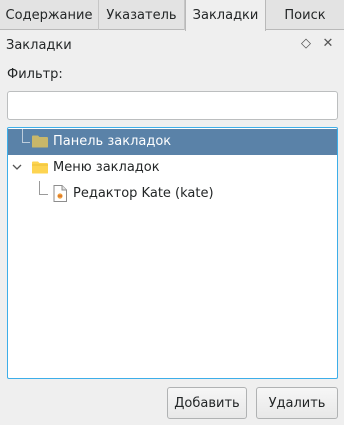  I want to click on filter-label: Фильтр:, so click(35, 74).